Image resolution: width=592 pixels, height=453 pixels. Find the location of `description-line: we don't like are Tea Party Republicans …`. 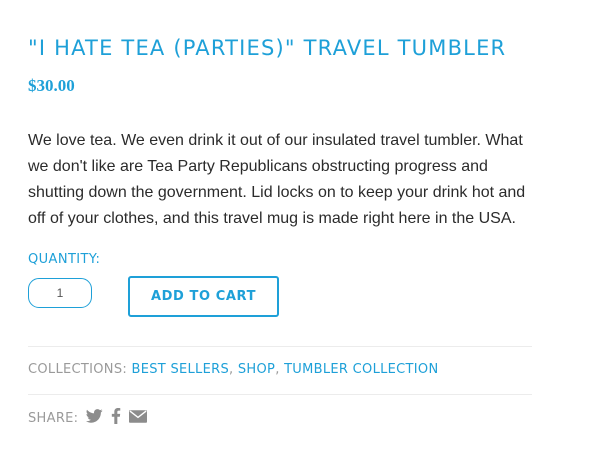

description-line: we don't like are Tea Party Republicans … is located at coordinates (258, 166).